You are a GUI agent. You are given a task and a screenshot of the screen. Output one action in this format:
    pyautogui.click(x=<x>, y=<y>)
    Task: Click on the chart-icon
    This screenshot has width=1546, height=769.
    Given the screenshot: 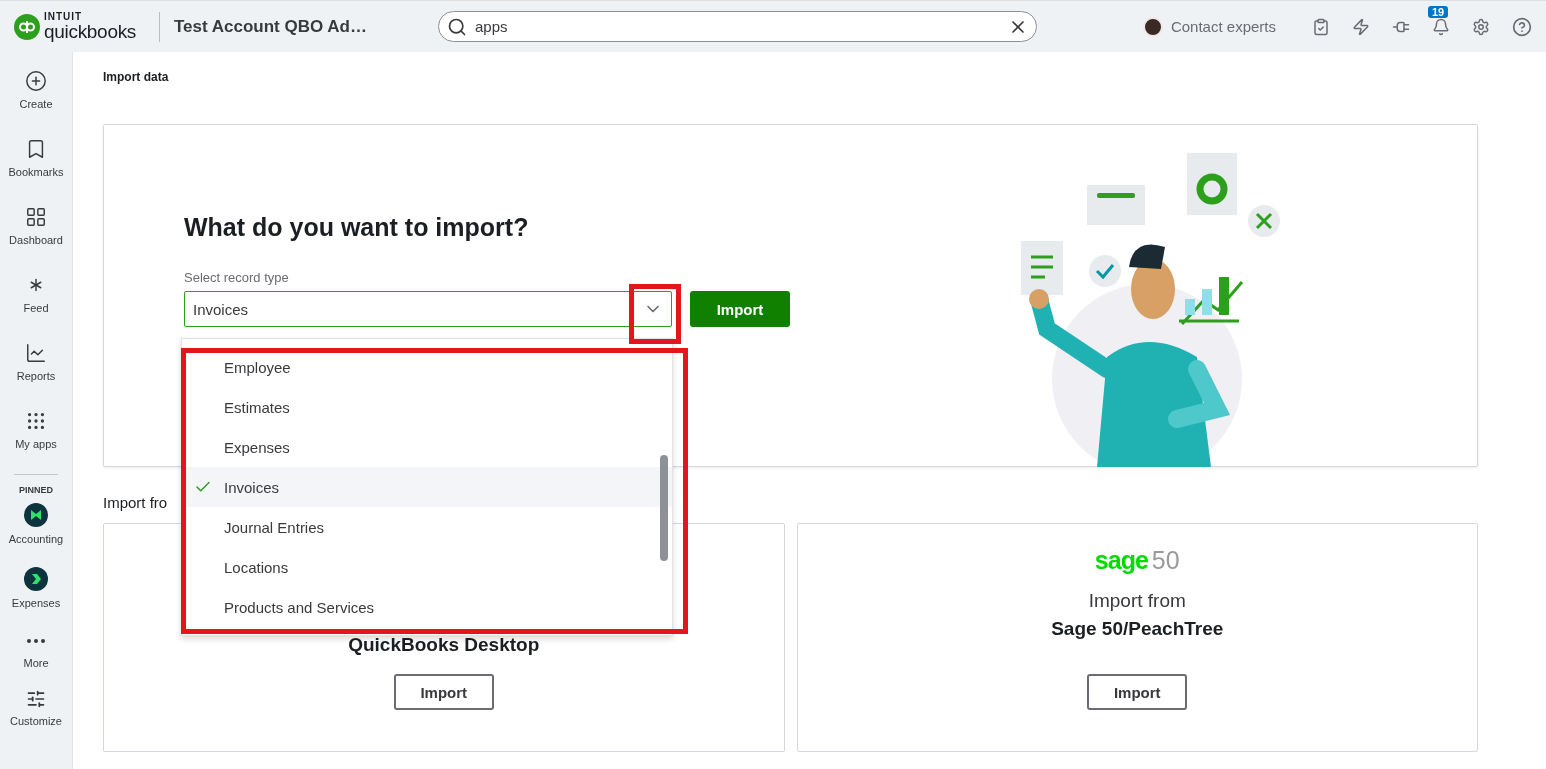 What is the action you would take?
    pyautogui.click(x=36, y=353)
    